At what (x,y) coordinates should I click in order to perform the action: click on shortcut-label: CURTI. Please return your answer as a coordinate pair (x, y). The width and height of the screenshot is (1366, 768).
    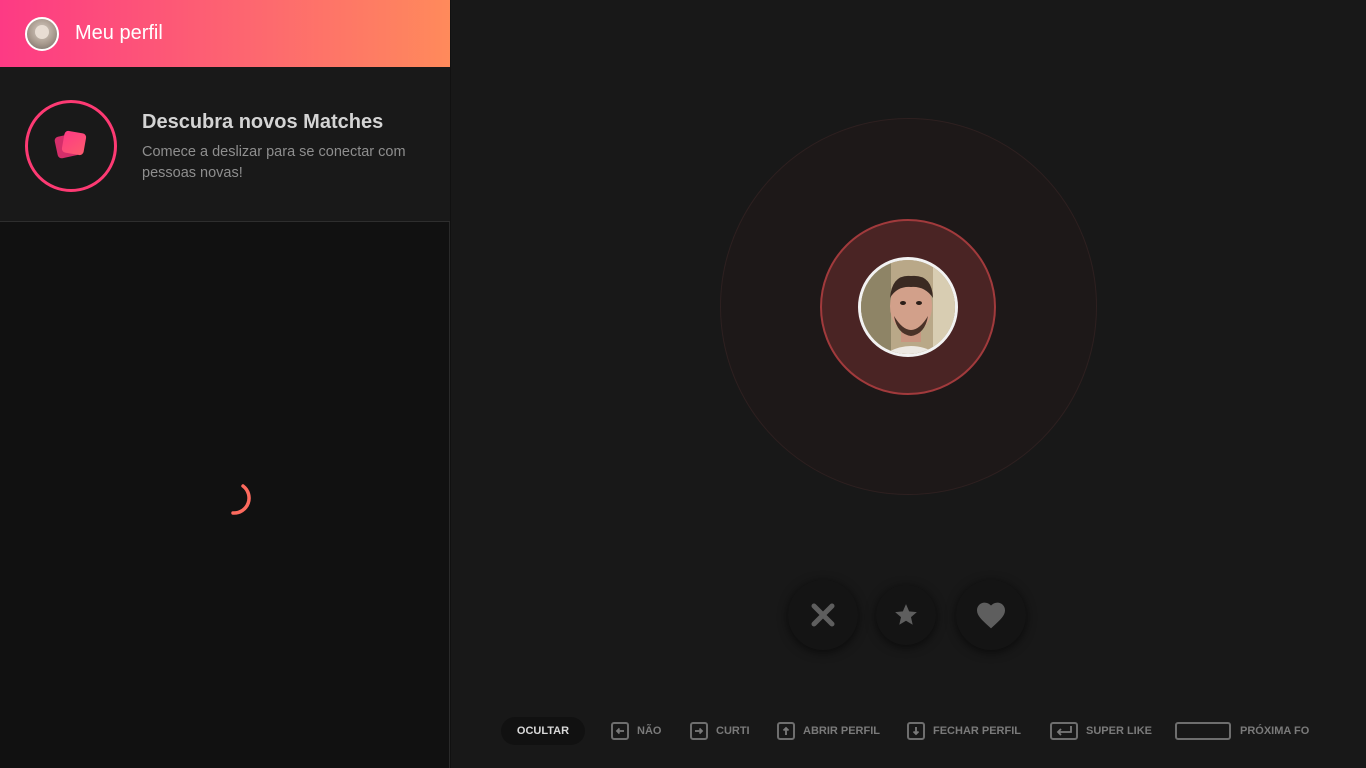
    Looking at the image, I should click on (733, 731).